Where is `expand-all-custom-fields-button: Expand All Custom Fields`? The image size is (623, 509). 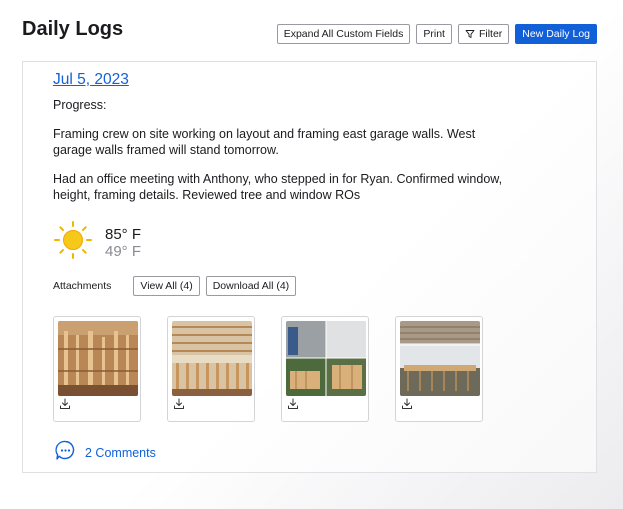 expand-all-custom-fields-button: Expand All Custom Fields is located at coordinates (343, 34).